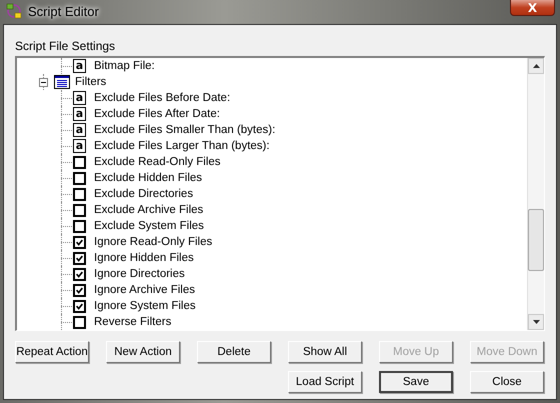 Image resolution: width=560 pixels, height=403 pixels. What do you see at coordinates (535, 194) in the screenshot?
I see `scrollbar` at bounding box center [535, 194].